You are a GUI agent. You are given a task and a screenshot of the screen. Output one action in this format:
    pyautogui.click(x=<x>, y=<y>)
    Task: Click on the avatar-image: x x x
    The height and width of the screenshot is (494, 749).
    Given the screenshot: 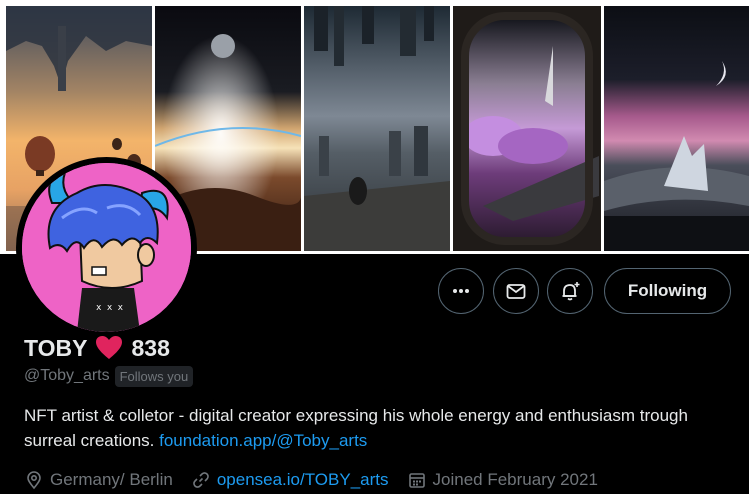 What is the action you would take?
    pyautogui.click(x=106, y=247)
    